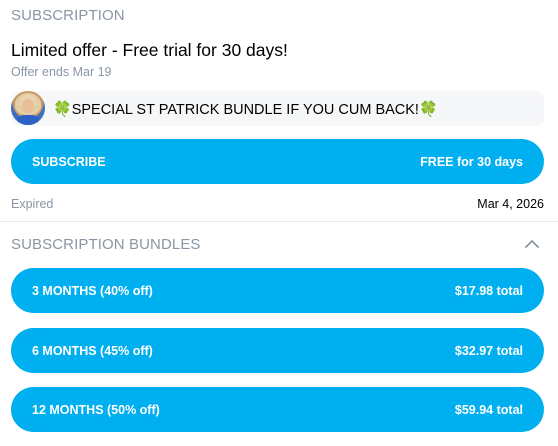 This screenshot has height=446, width=558. I want to click on bundle-button-12-months: 12 MONTHS (50% off) $59.94 total, so click(277, 409).